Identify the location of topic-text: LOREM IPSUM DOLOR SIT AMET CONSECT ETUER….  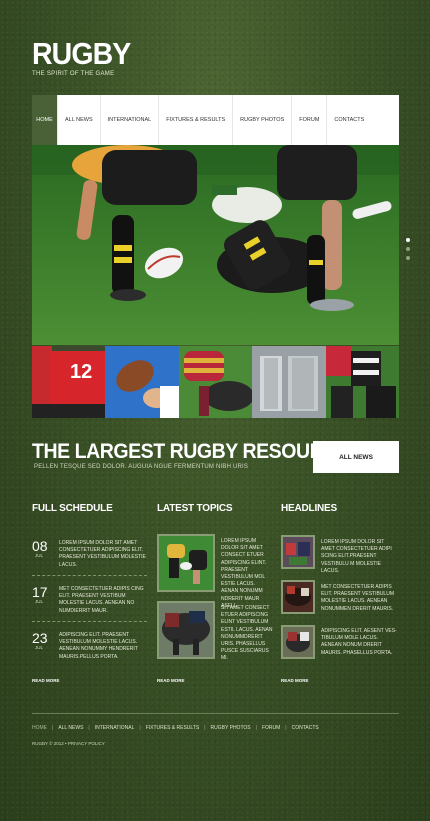
(244, 573).